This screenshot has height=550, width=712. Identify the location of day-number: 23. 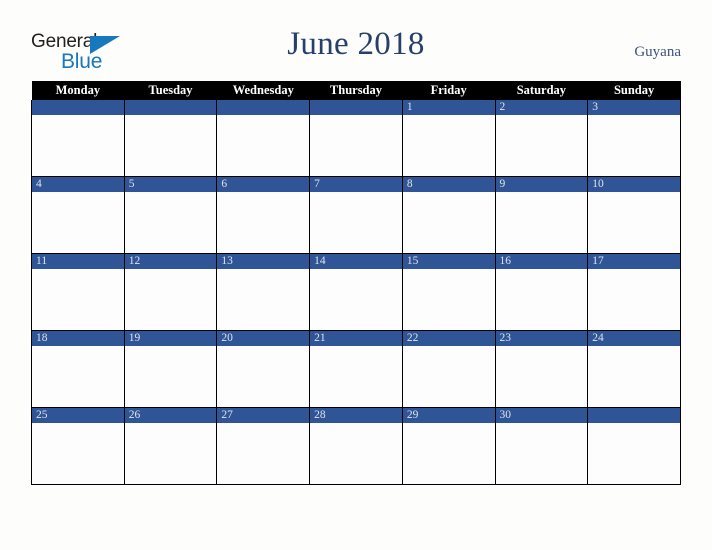
(541, 338).